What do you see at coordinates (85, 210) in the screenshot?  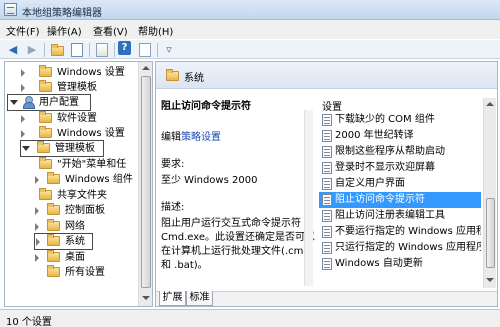 I see `tree-item-label: 控制面板` at bounding box center [85, 210].